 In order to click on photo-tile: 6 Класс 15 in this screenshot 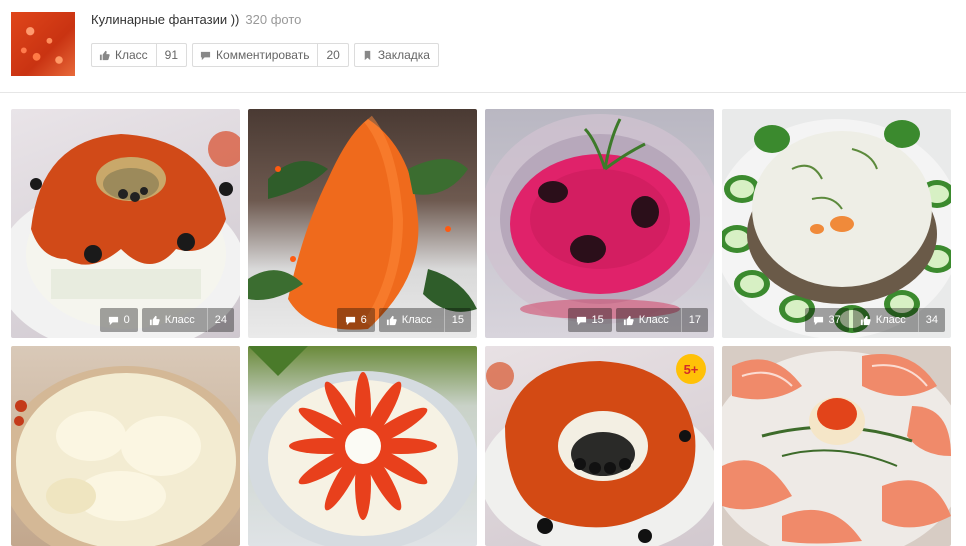, I will do `click(362, 223)`.